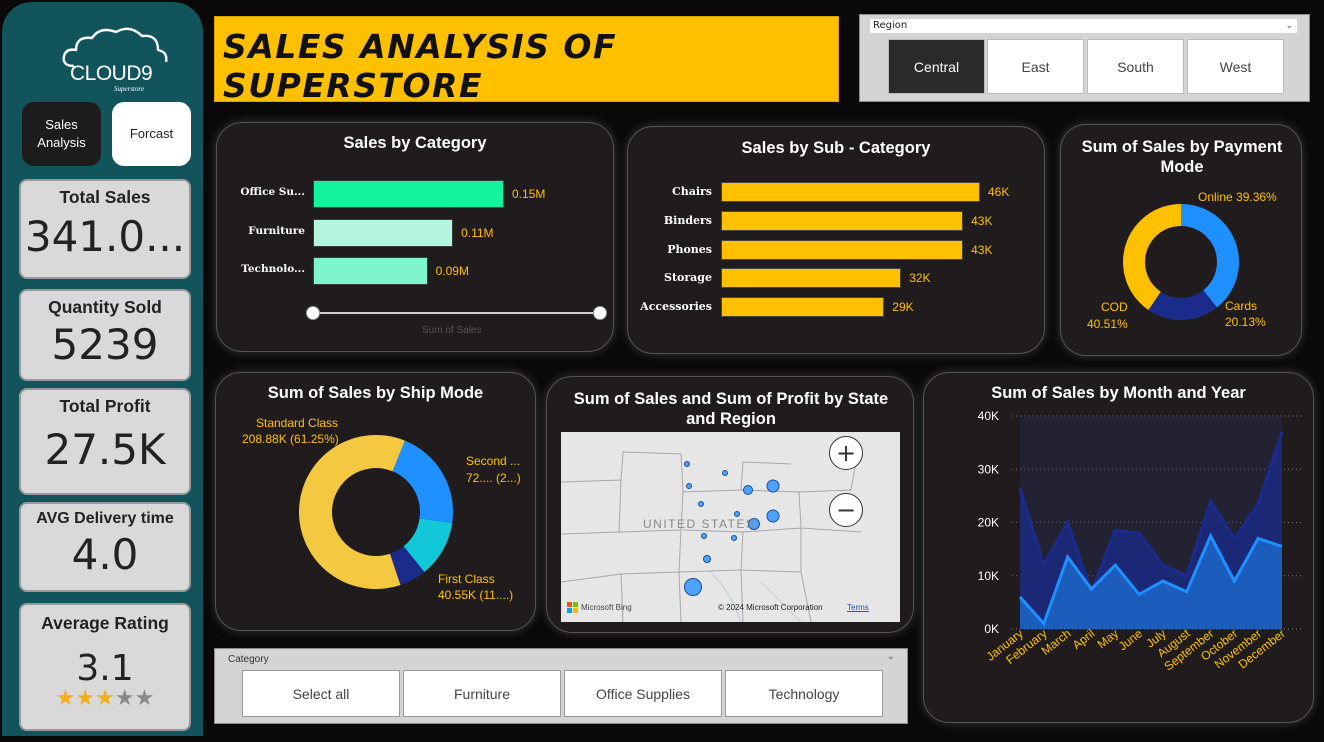 The height and width of the screenshot is (742, 1324). Describe the element at coordinates (988, 469) in the screenshot. I see `y-tick-label: 30K` at that location.